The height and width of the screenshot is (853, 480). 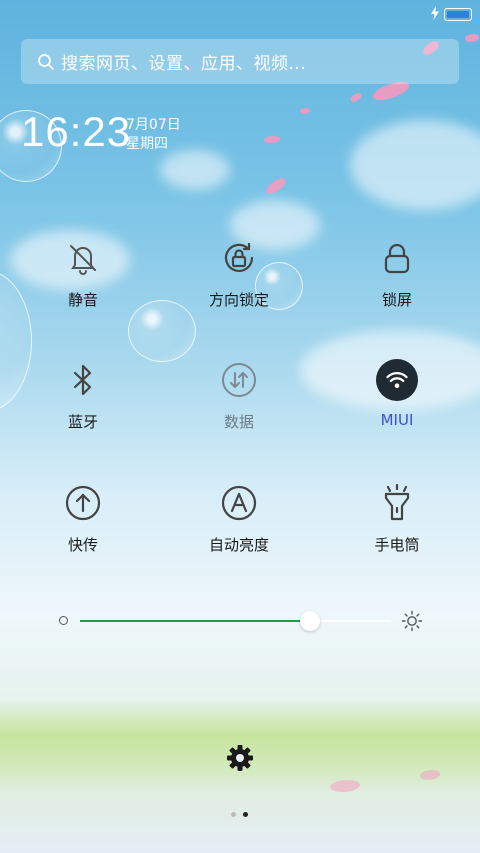 What do you see at coordinates (238, 545) in the screenshot?
I see `toggle-label: 自动亮度` at bounding box center [238, 545].